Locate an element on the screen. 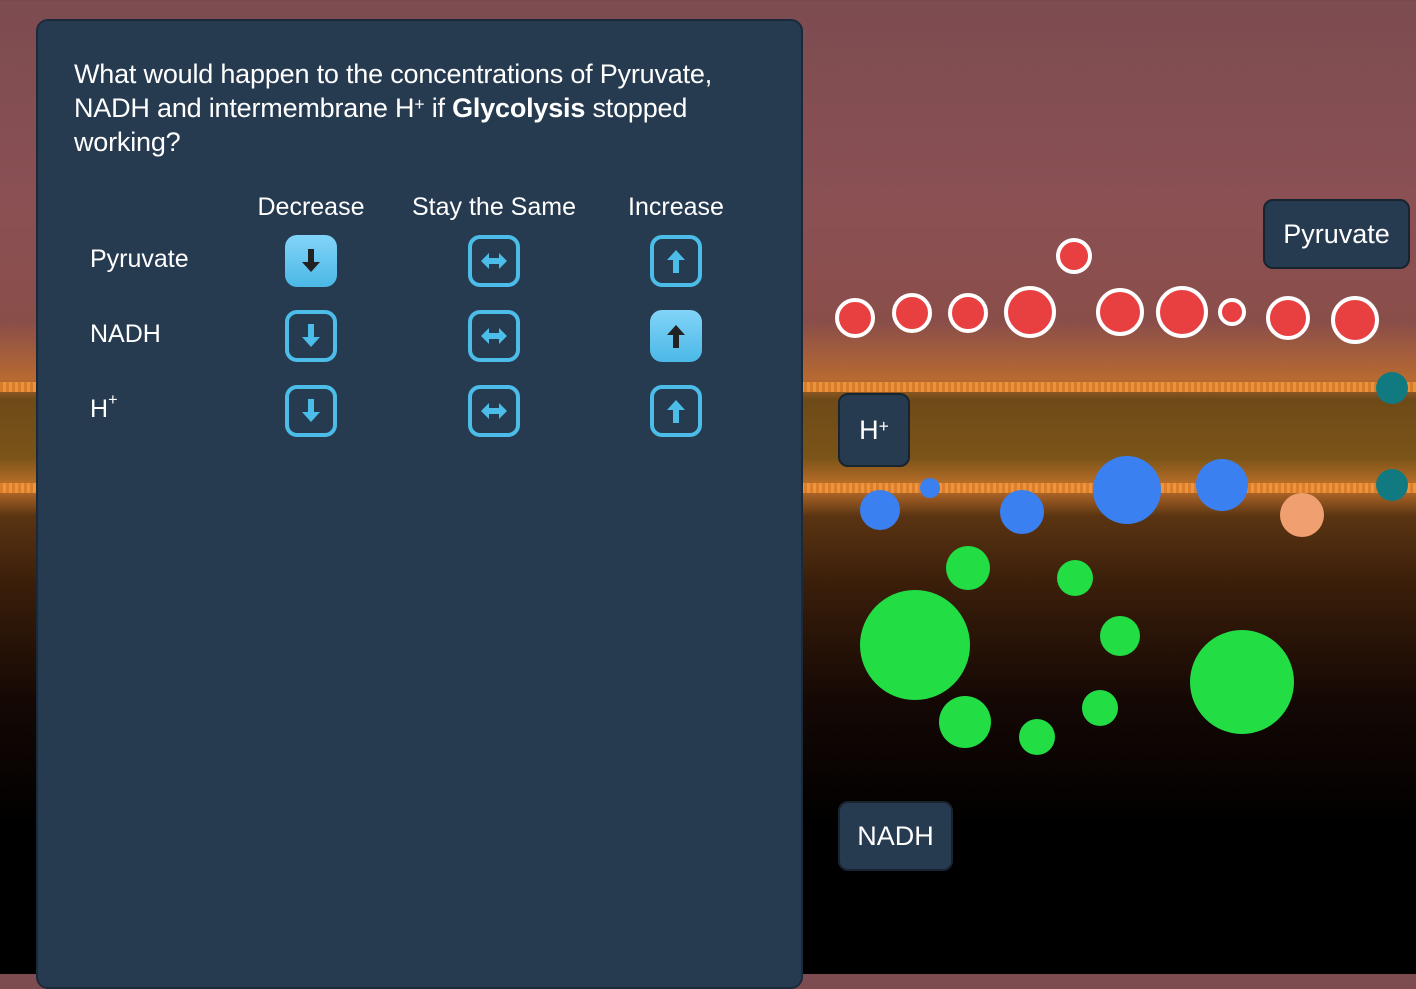 This screenshot has height=989, width=1416. answer-nadh-same-button is located at coordinates (494, 336).